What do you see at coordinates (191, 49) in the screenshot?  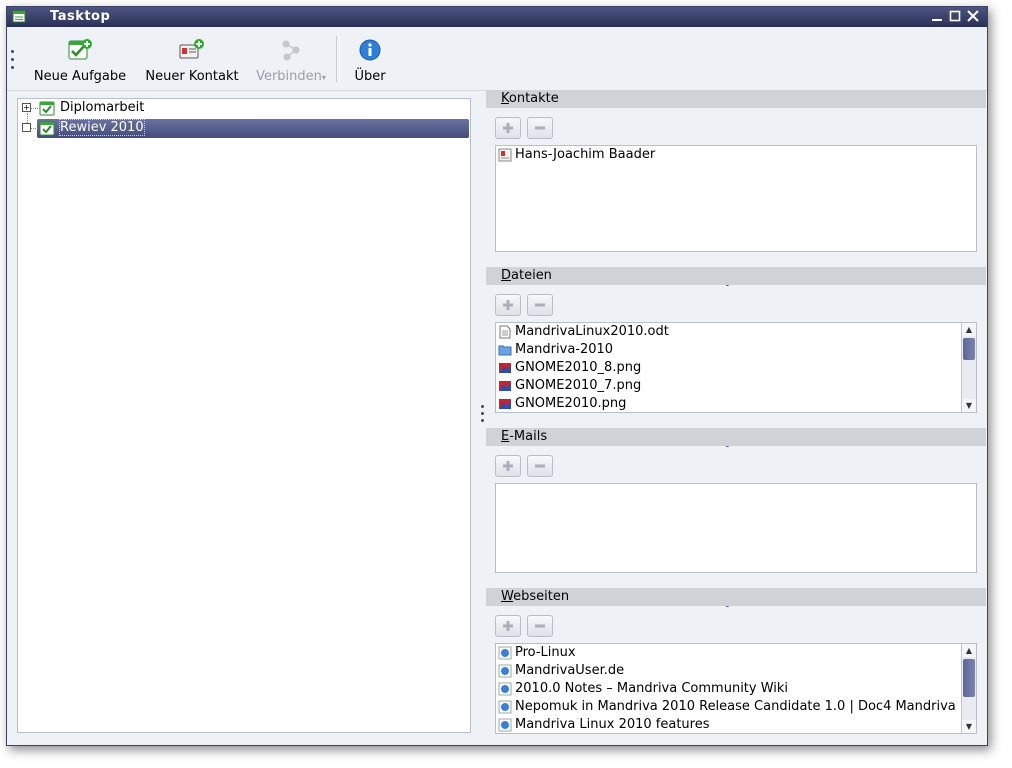 I see `new-contact-icon` at bounding box center [191, 49].